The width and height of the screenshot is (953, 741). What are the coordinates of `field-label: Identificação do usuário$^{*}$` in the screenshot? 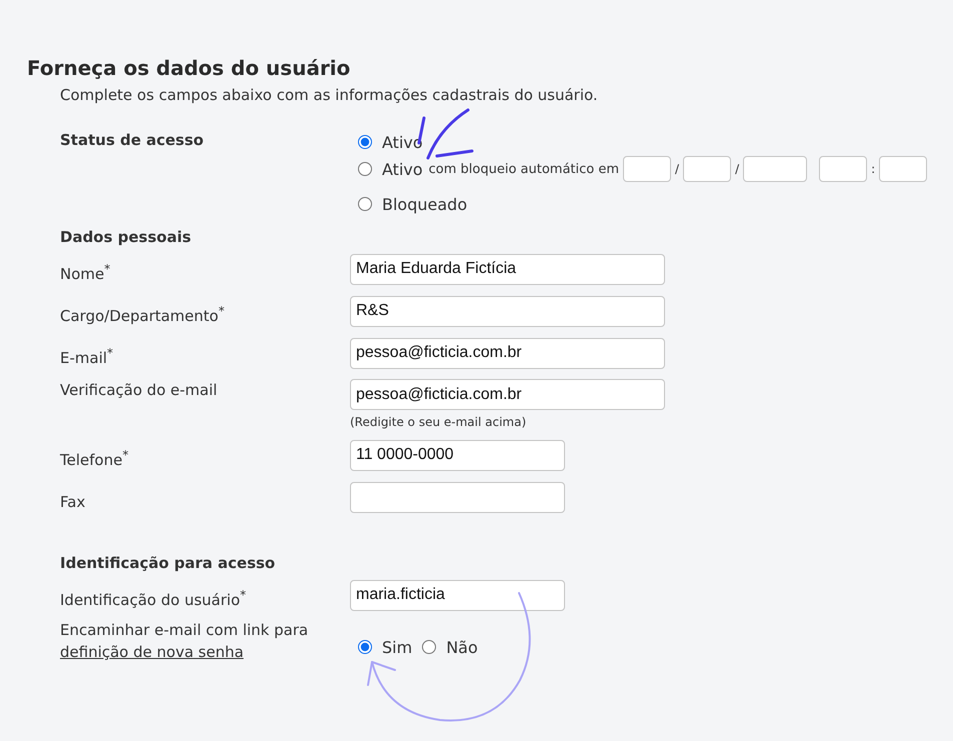 It's located at (153, 599).